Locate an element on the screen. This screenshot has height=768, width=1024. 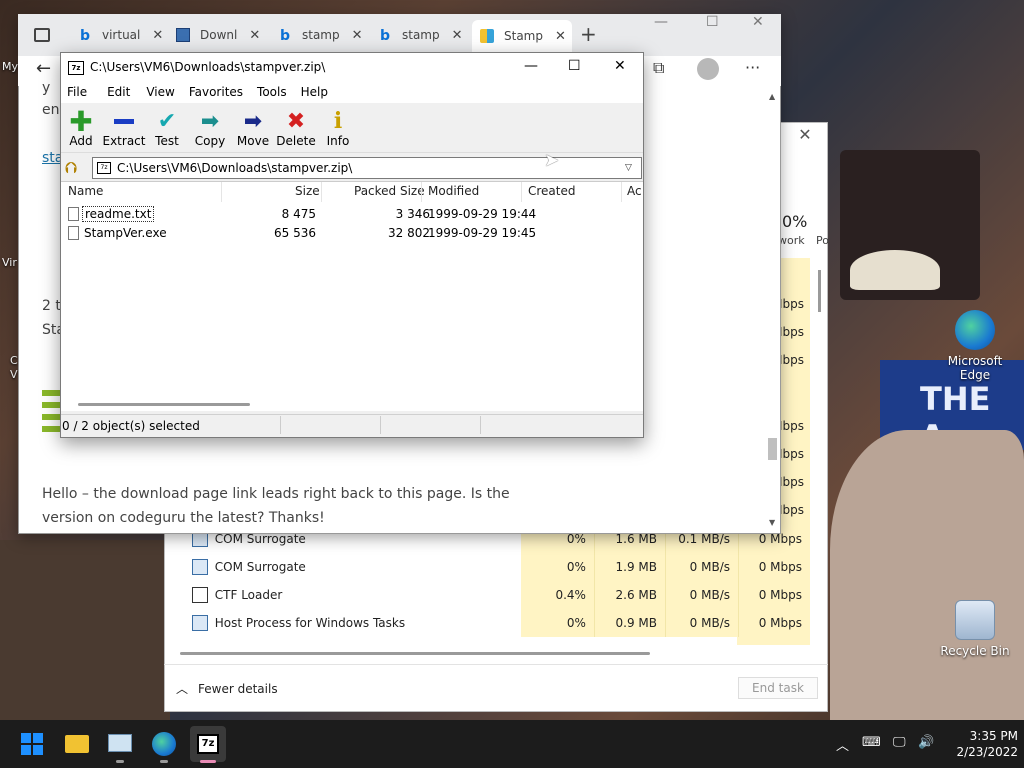
desktop-icon-edge: Microsoft Edge is located at coordinates (975, 346).